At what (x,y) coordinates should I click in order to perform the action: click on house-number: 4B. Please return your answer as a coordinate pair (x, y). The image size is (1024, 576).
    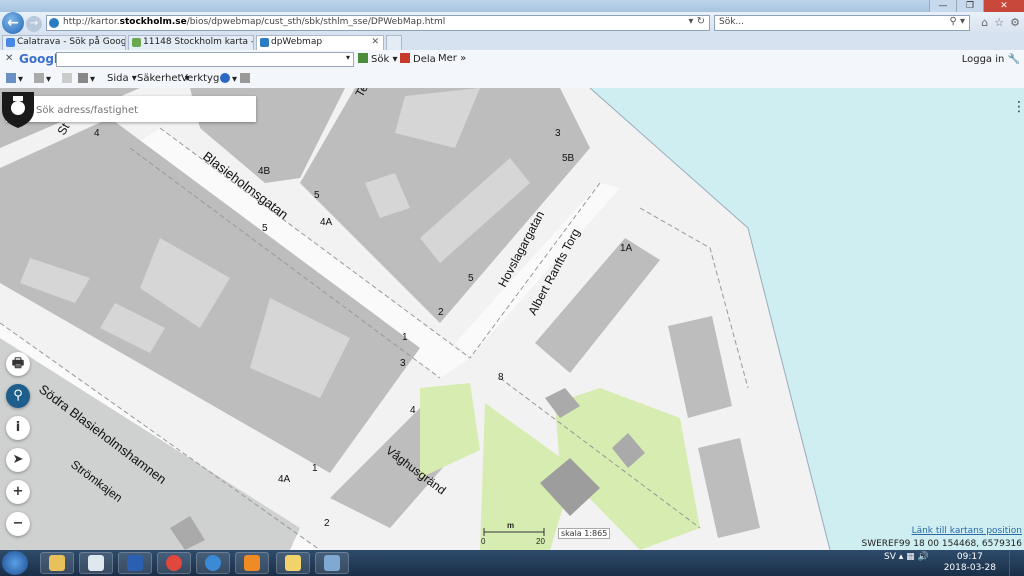
    Looking at the image, I should click on (264, 171).